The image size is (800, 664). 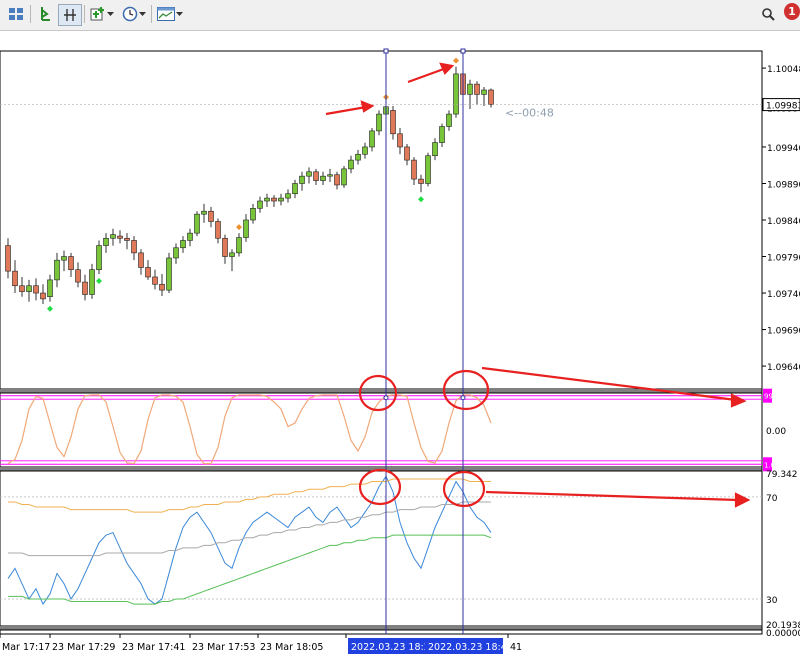 What do you see at coordinates (783, 295) in the screenshot?
I see `price-tick-label: 1.09740` at bounding box center [783, 295].